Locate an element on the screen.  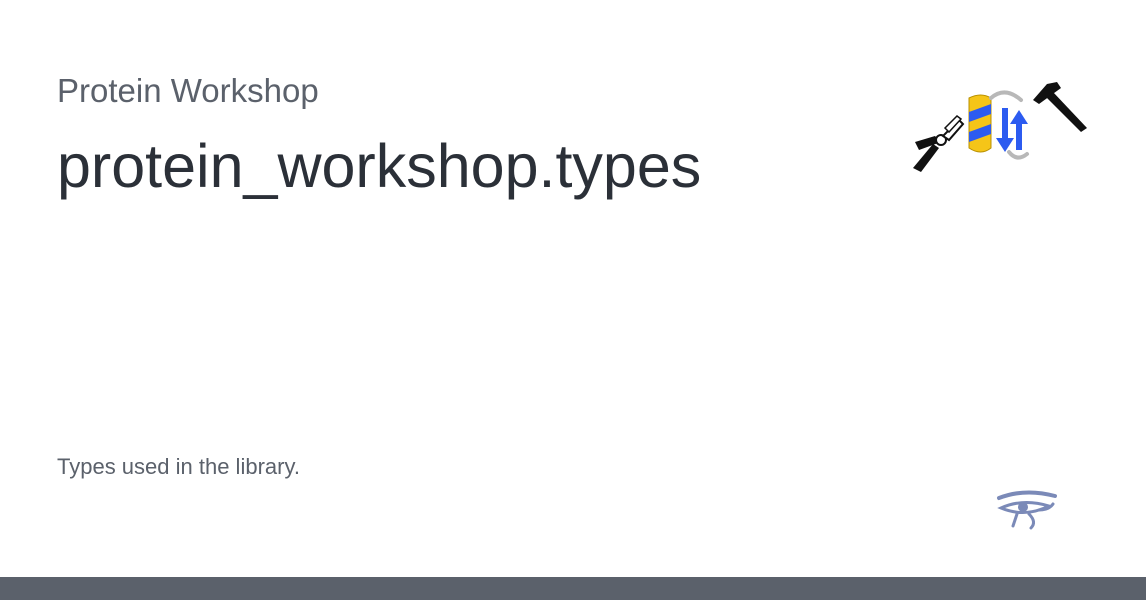
footer-bar is located at coordinates (573, 588).